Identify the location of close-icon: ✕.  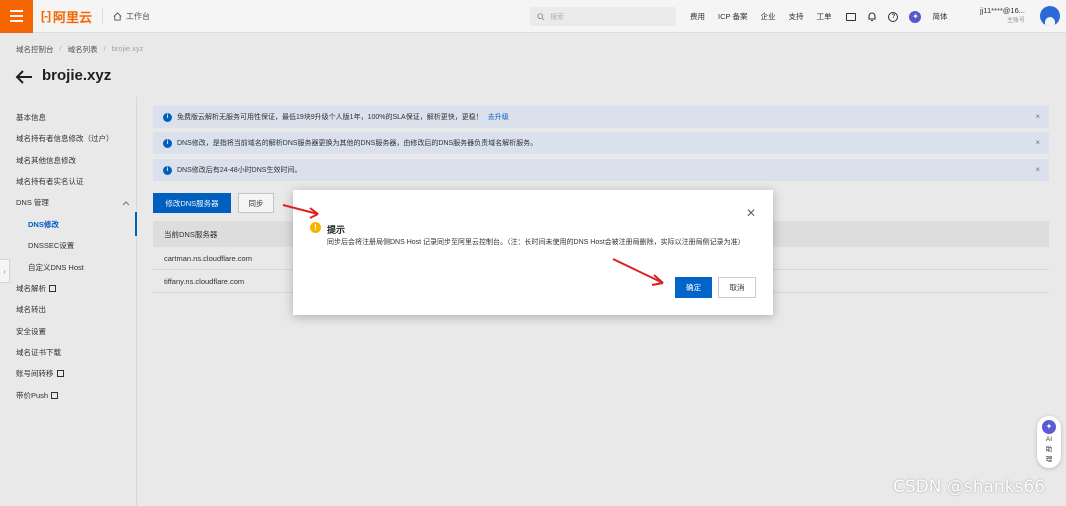
(751, 213).